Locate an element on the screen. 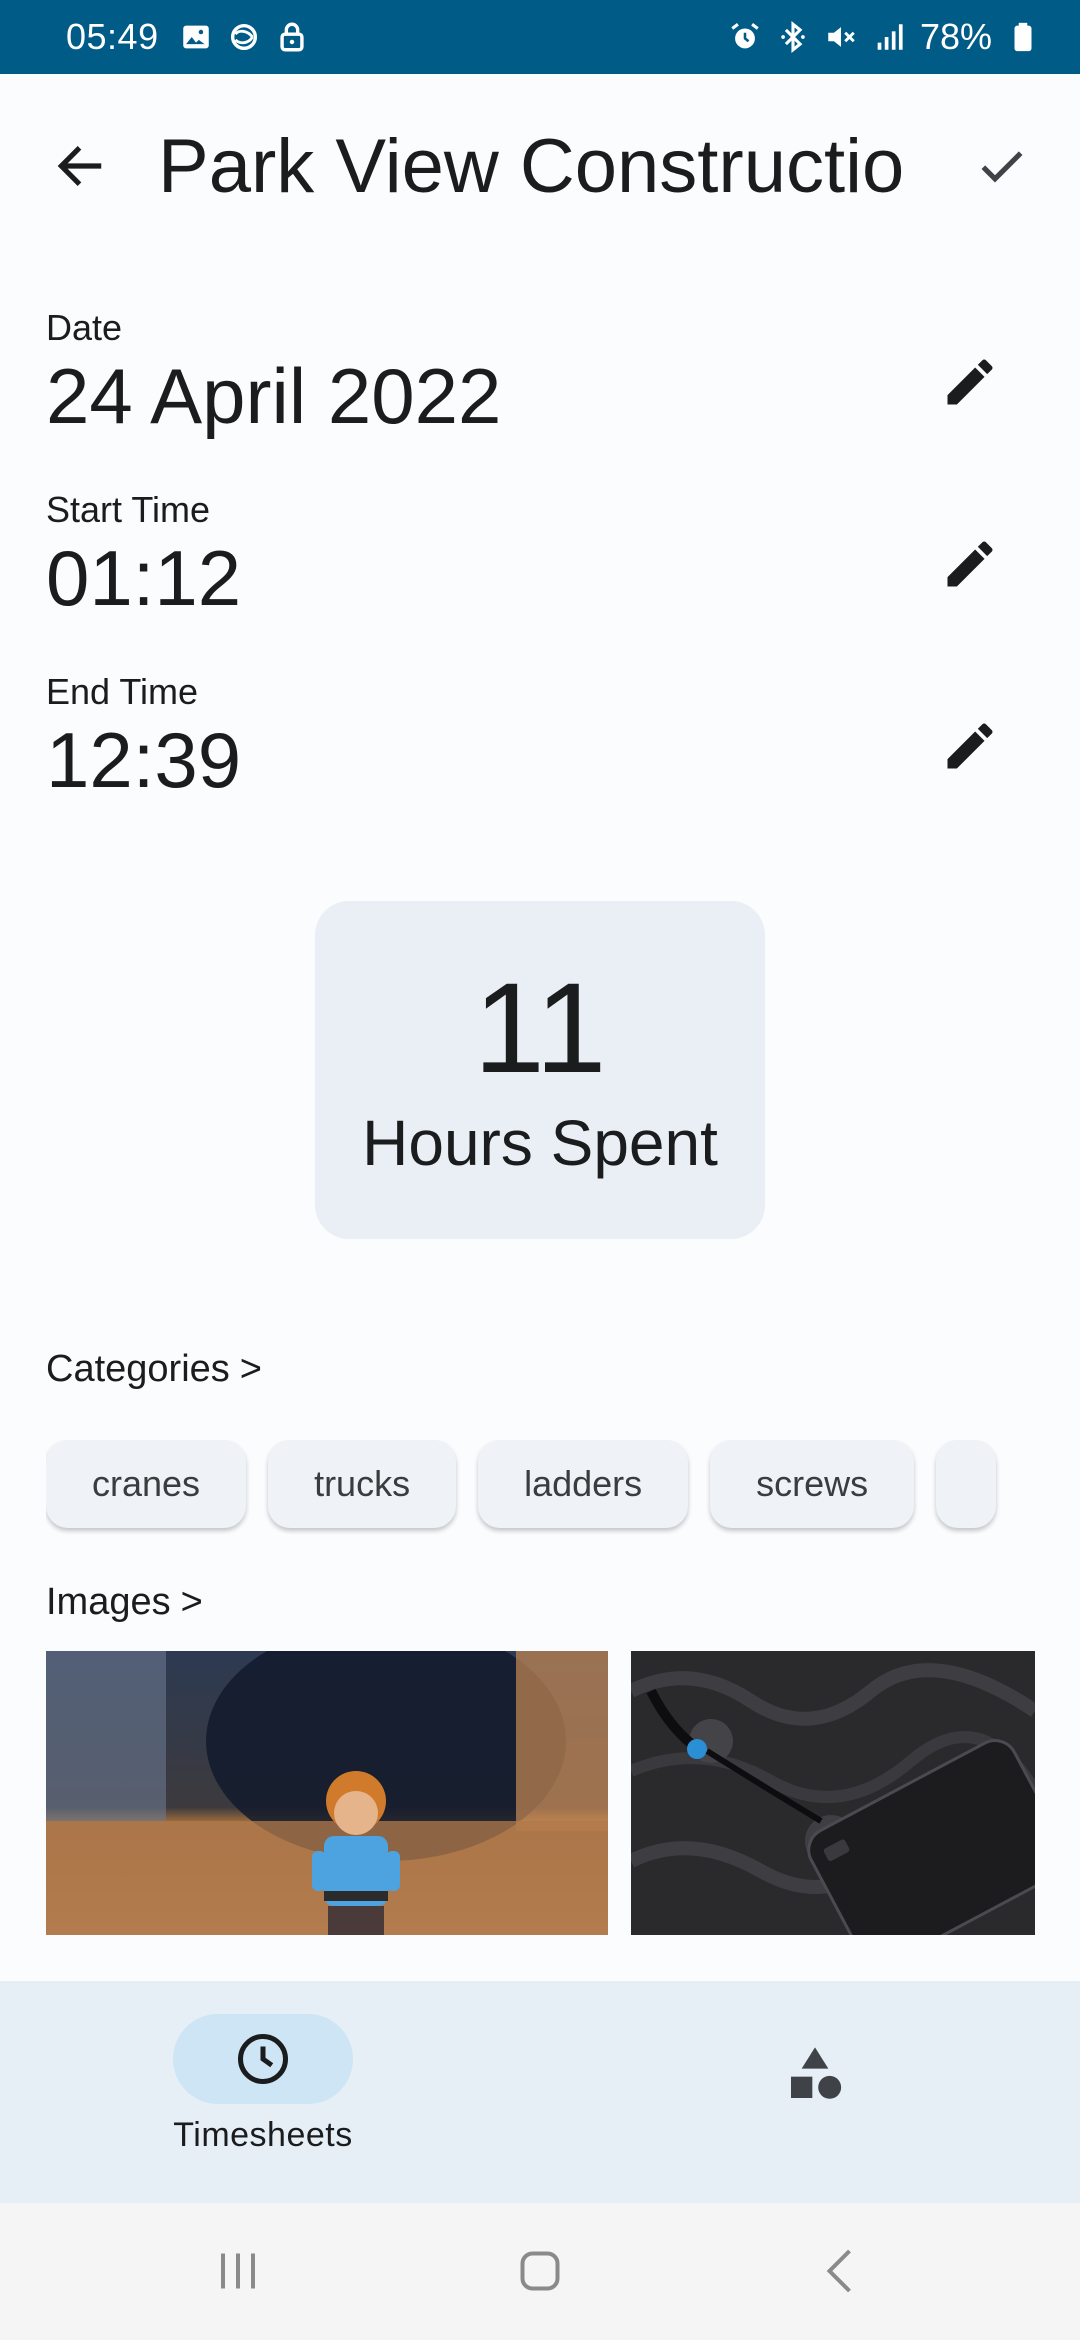 Image resolution: width=1080 pixels, height=2340 pixels. recents-button is located at coordinates (238, 2271).